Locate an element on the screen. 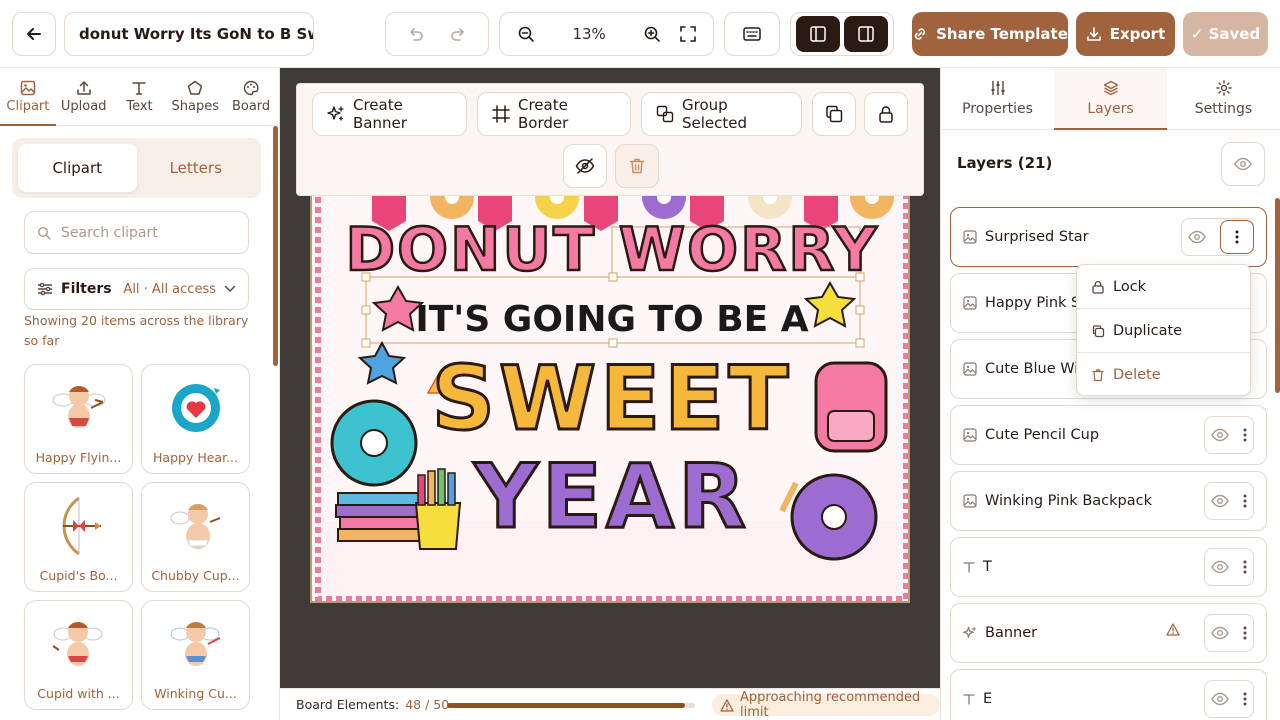 The height and width of the screenshot is (720, 1280). tab-board: Board is located at coordinates (251, 96).